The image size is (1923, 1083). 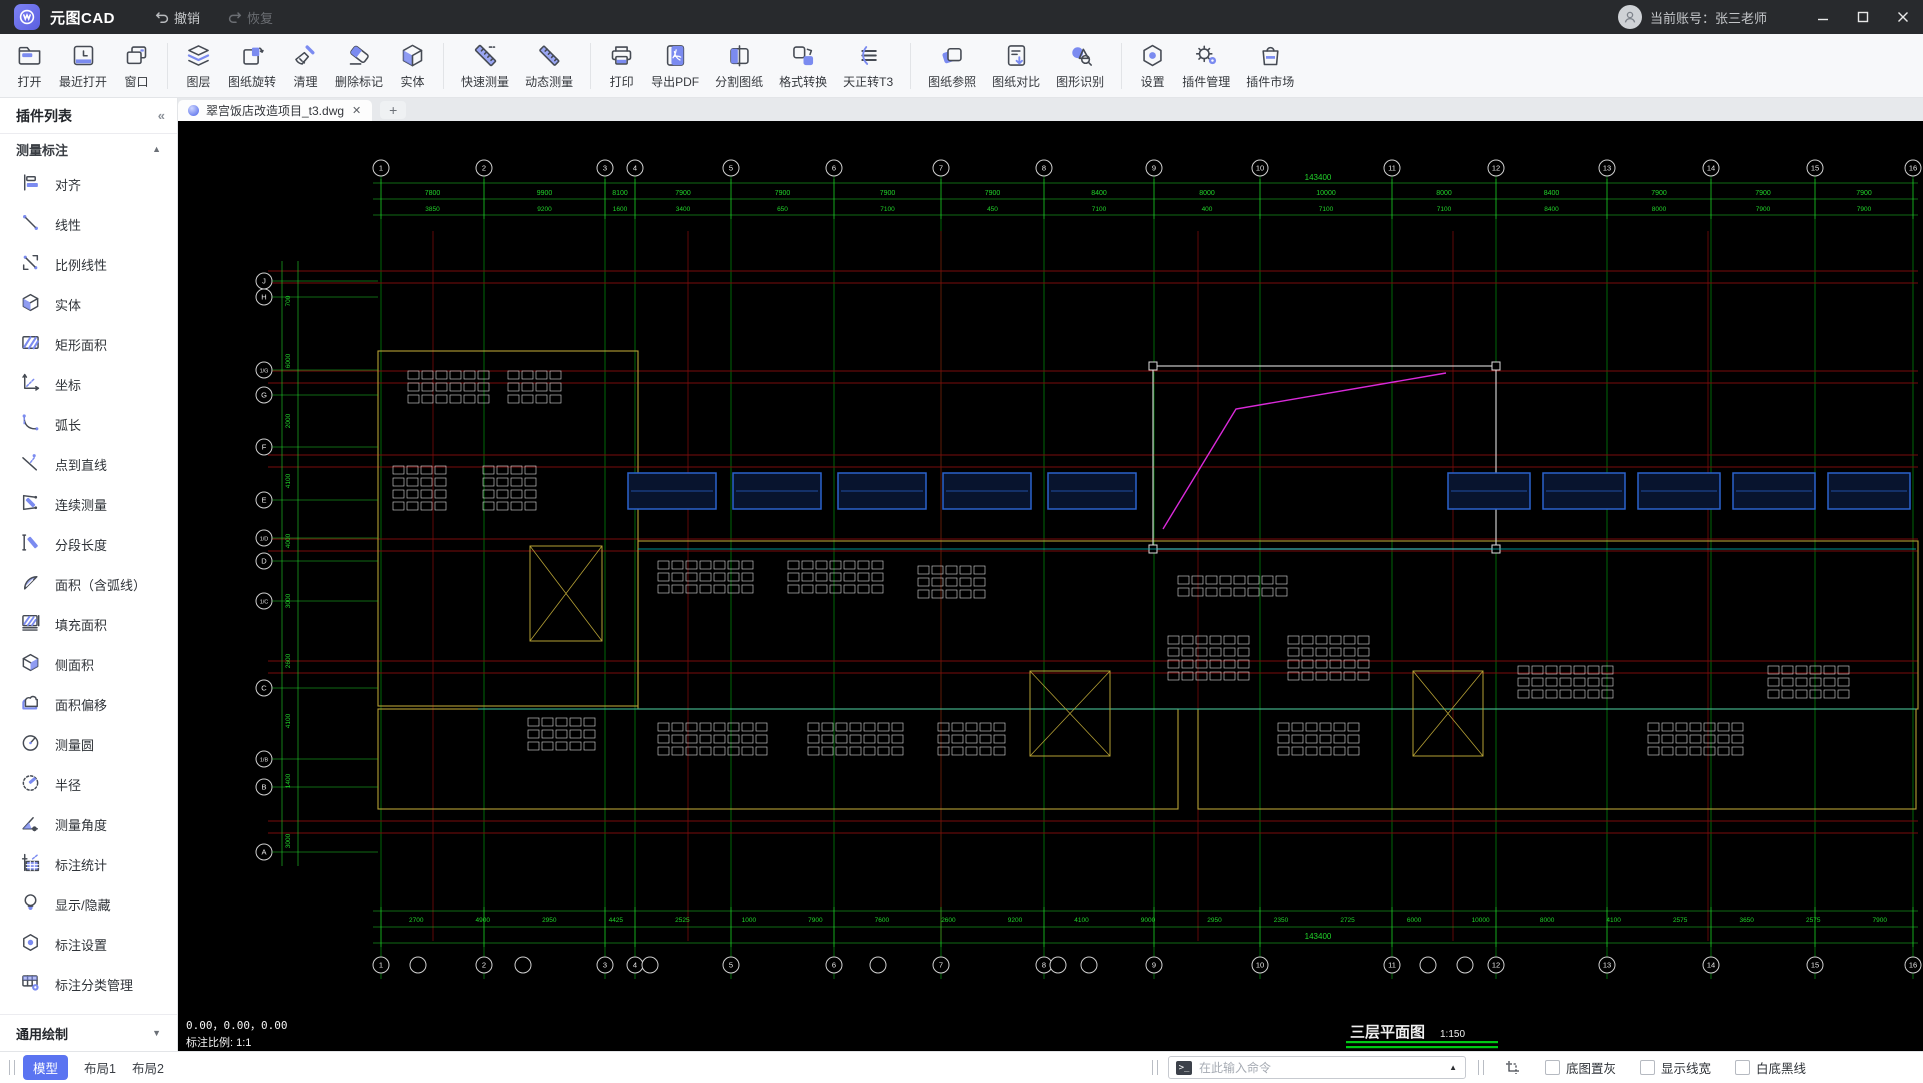 What do you see at coordinates (42, 149) in the screenshot?
I see `section-measure-annotate: 测量标注` at bounding box center [42, 149].